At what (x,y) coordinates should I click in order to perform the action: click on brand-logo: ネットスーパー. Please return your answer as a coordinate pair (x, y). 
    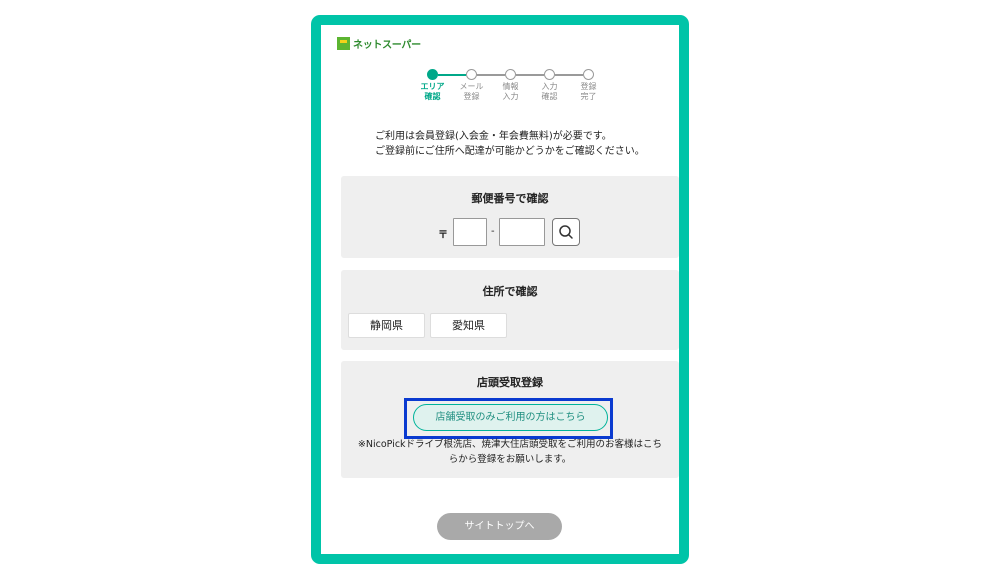
    Looking at the image, I should click on (379, 43).